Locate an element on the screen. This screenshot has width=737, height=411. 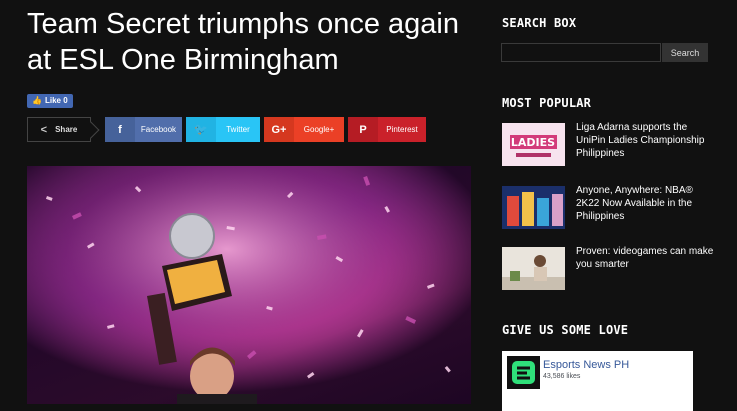
facebook-page-likes: 43,586 likes is located at coordinates (562, 376).